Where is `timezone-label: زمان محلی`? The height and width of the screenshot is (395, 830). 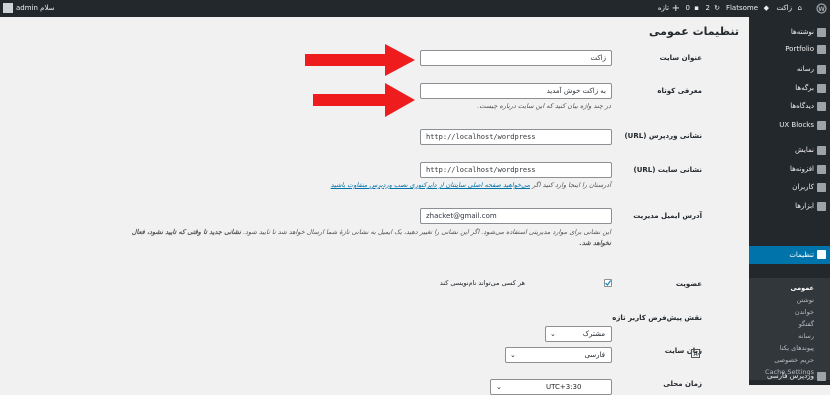 timezone-label: زمان محلی is located at coordinates (682, 384).